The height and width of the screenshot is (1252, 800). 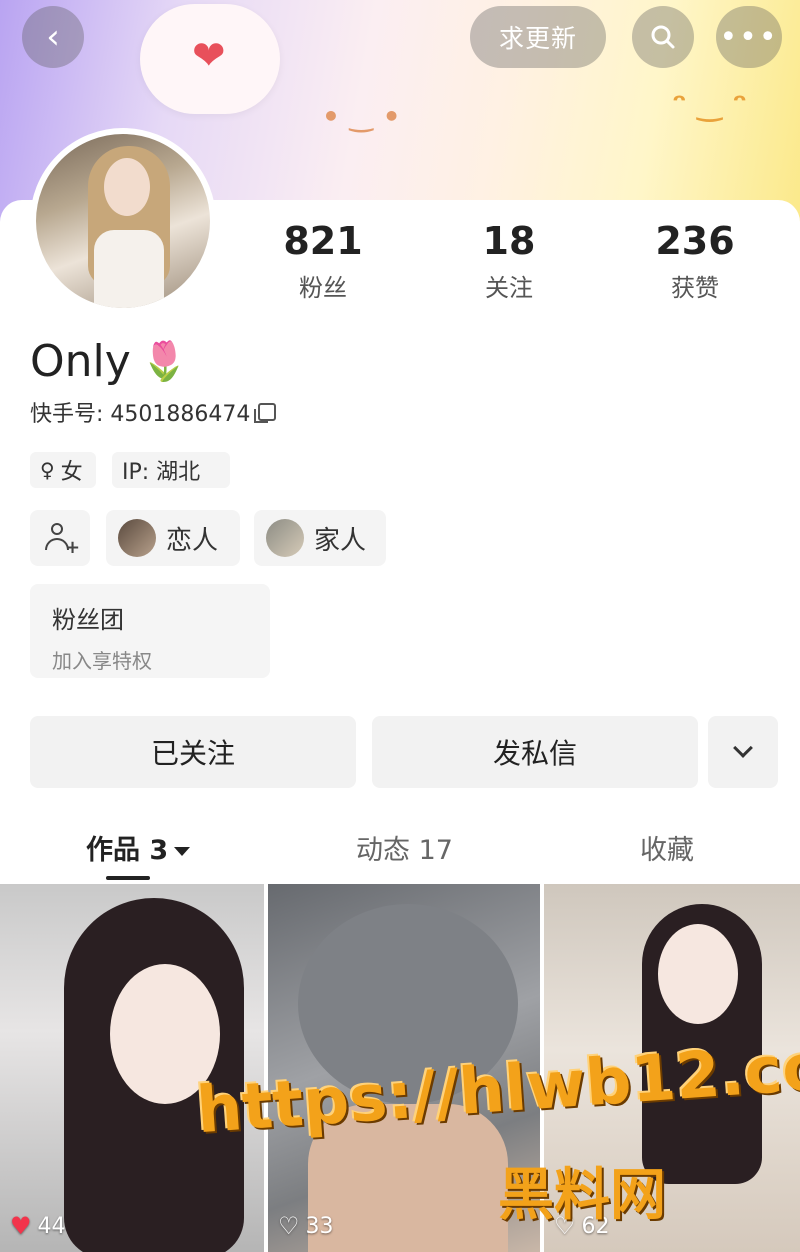 I want to click on relation-lover: 恋人, so click(x=173, y=538).